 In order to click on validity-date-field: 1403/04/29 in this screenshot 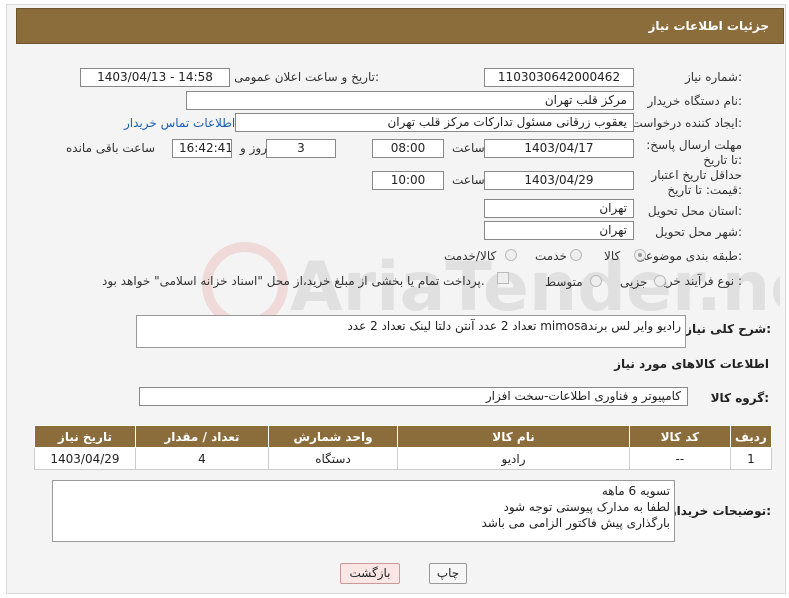, I will do `click(559, 180)`.